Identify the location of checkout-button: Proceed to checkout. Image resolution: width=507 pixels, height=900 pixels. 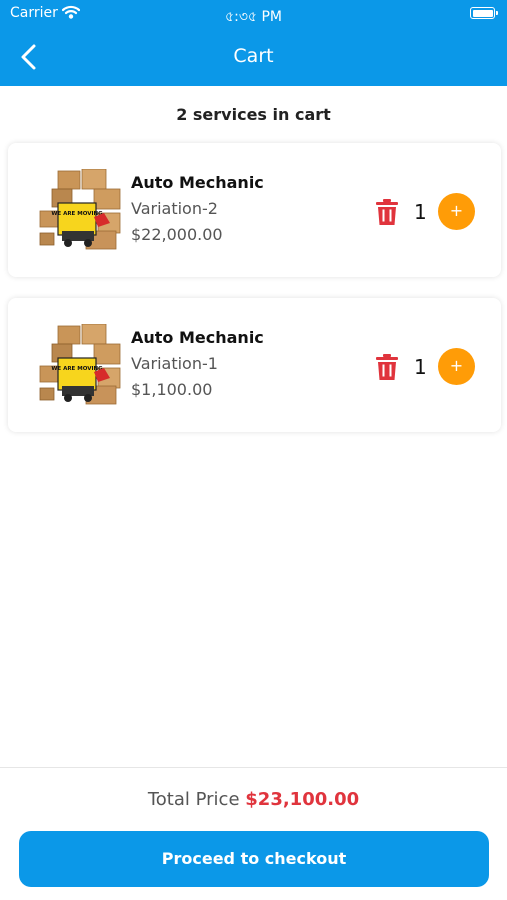
(254, 859).